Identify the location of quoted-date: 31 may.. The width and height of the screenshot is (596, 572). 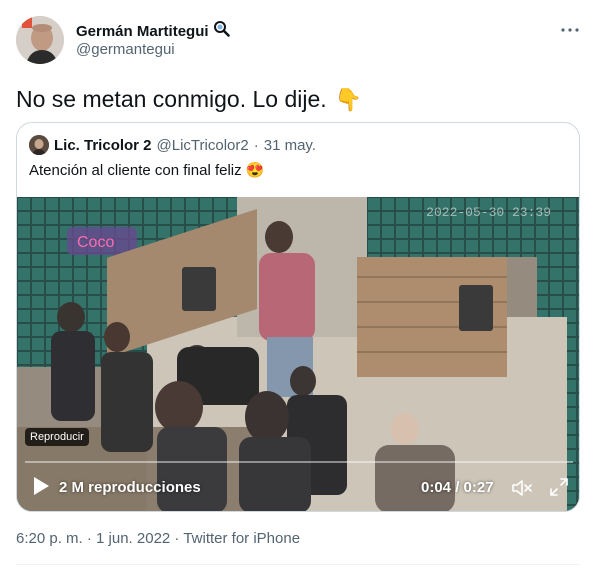
(290, 145).